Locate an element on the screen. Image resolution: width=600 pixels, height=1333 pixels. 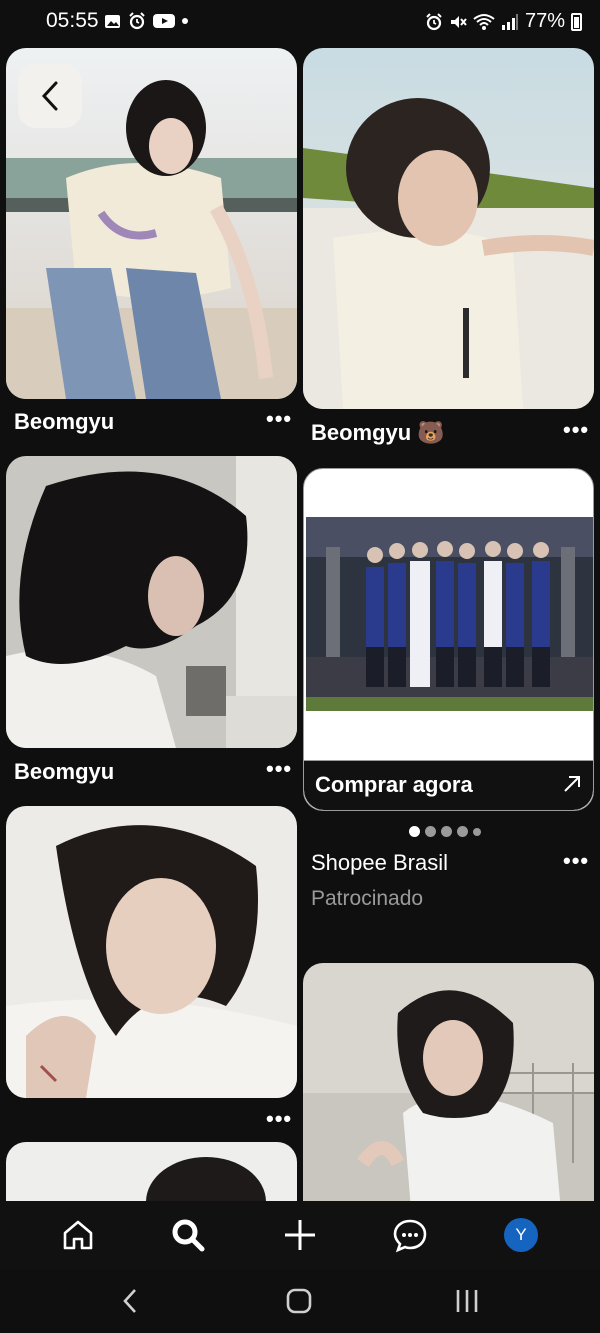
system-navigation-bar is located at coordinates (300, 1301).